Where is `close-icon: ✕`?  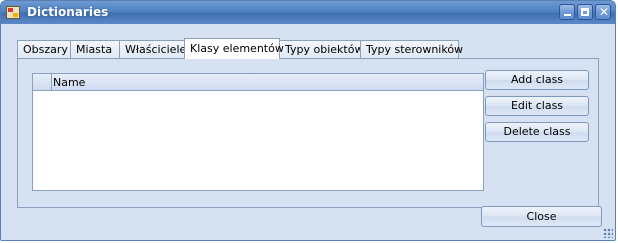 close-icon: ✕ is located at coordinates (604, 12).